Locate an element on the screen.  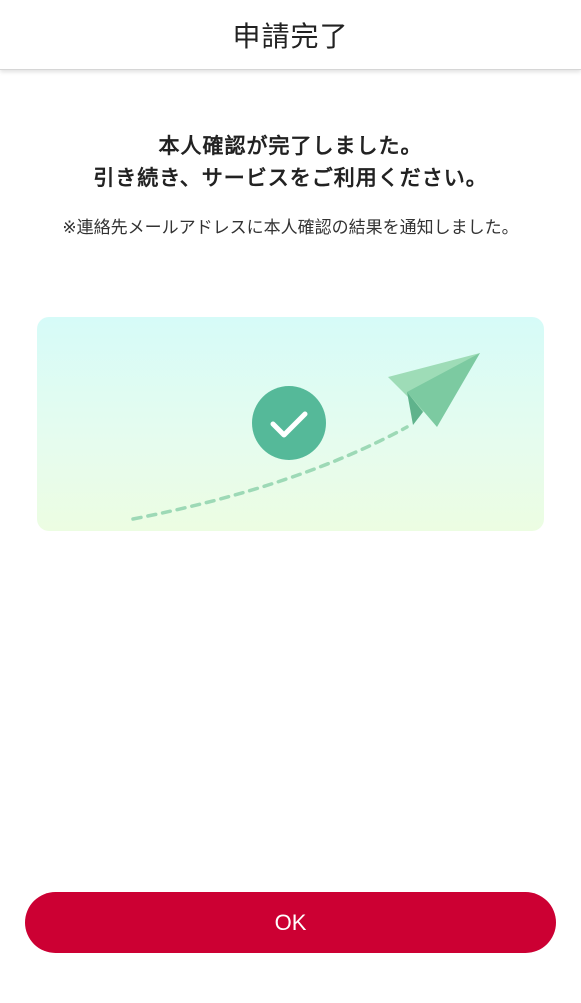
ok-button-label: OK is located at coordinates (290, 922).